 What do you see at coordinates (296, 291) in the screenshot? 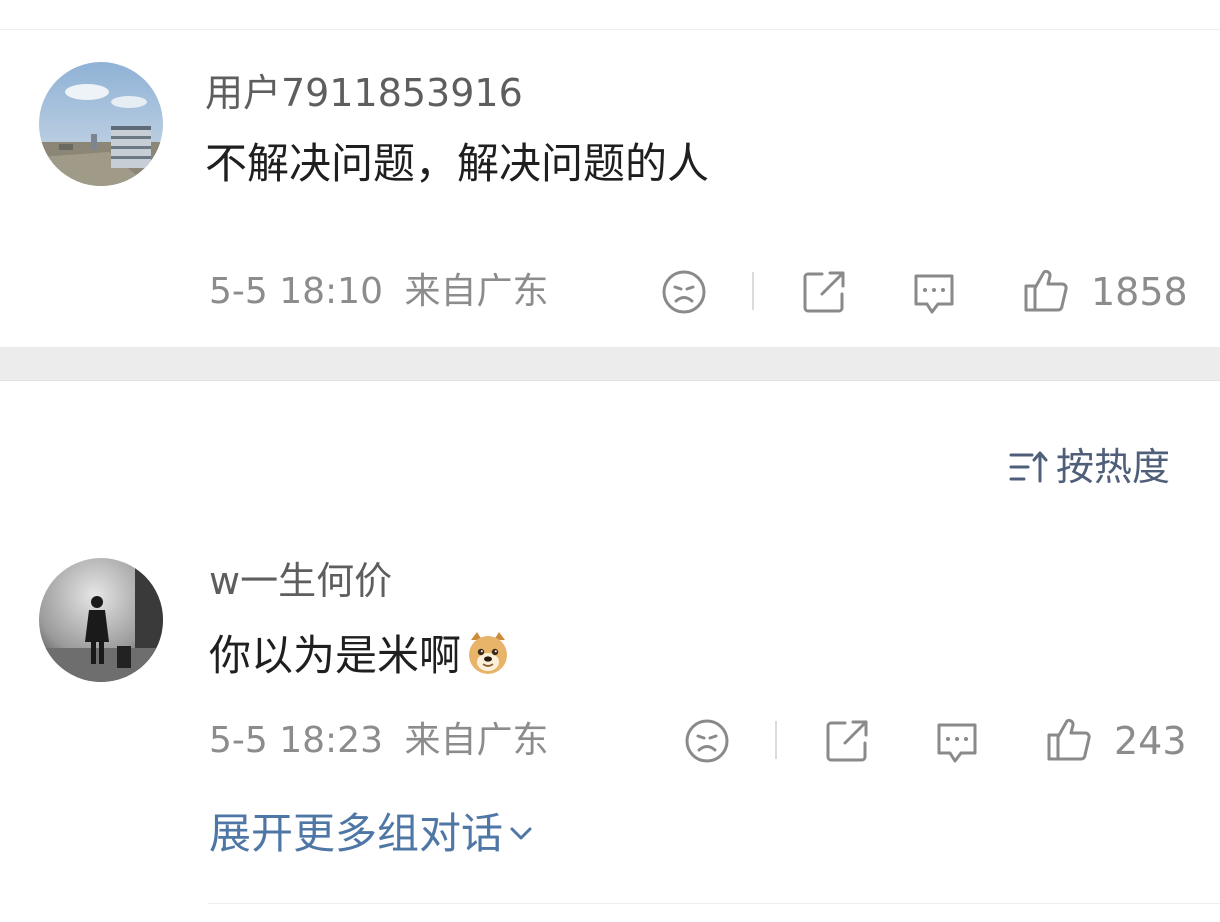
I see `comment-time: 5-5 18:10` at bounding box center [296, 291].